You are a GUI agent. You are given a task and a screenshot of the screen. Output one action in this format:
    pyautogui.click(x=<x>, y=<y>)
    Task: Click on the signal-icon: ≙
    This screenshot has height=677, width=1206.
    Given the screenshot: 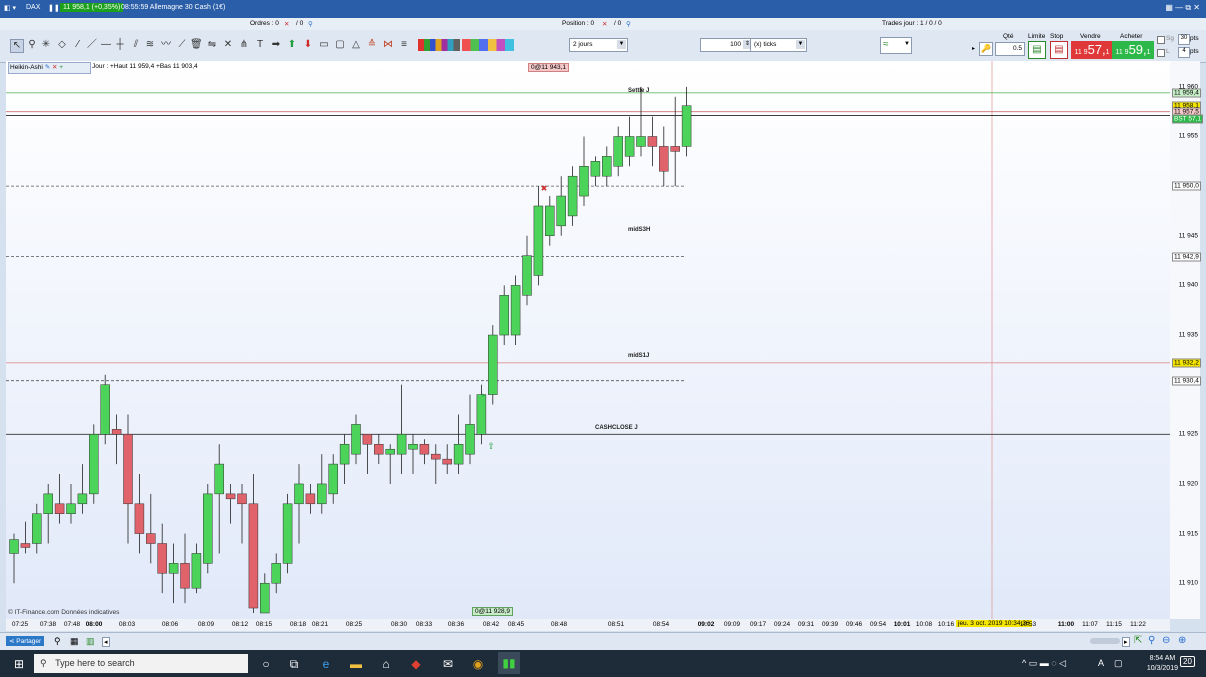 What is the action you would take?
    pyautogui.click(x=372, y=45)
    